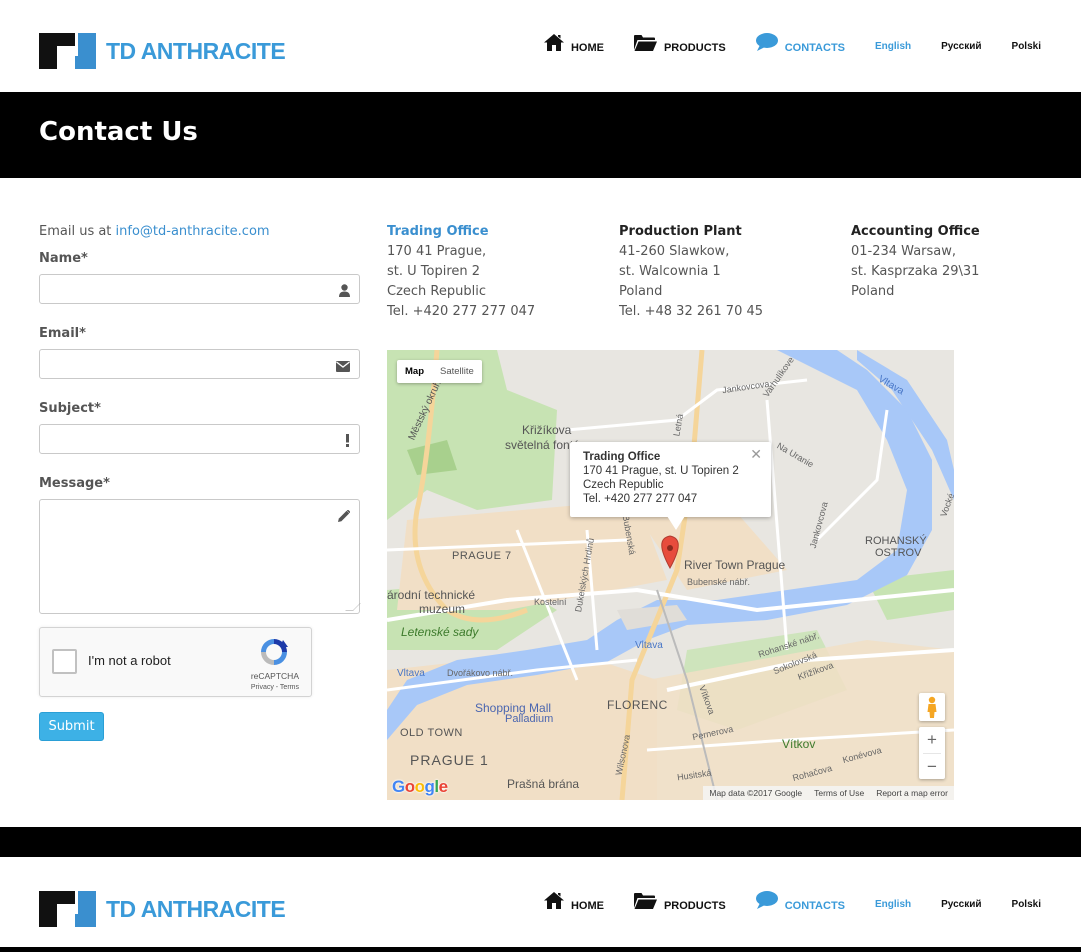  Describe the element at coordinates (431, 595) in the screenshot. I see `map-label: árodní technické` at that location.